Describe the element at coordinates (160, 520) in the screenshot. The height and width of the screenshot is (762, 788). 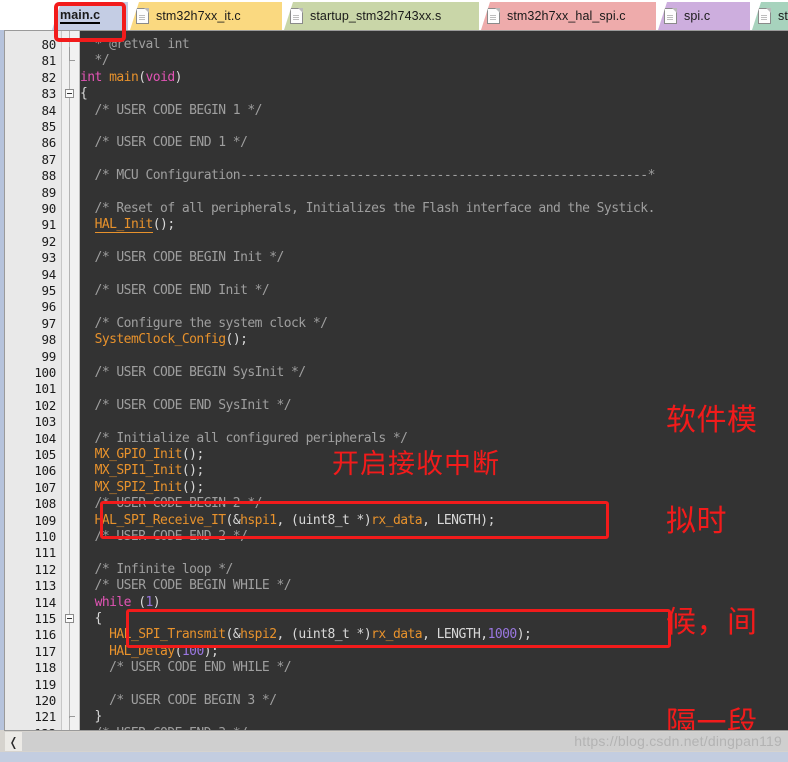
I see `code-token: HAL_SPI_Receive_IT` at that location.